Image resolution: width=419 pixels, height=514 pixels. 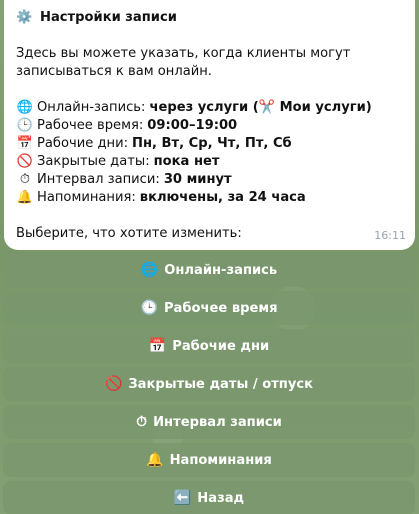 What do you see at coordinates (220, 460) in the screenshot?
I see `button-label: Напоминания` at bounding box center [220, 460].